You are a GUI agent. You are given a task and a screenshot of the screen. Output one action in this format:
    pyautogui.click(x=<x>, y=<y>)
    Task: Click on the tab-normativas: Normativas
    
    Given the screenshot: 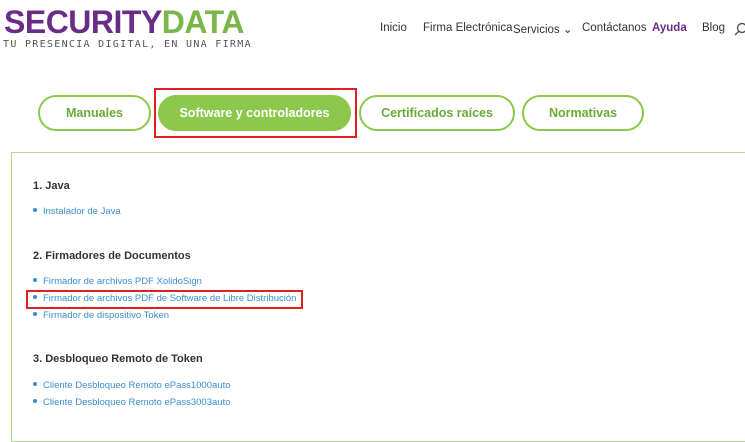 What is the action you would take?
    pyautogui.click(x=583, y=113)
    